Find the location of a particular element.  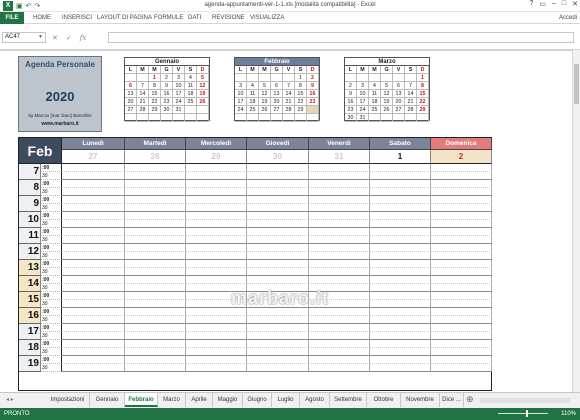

ribbon-display-icon: ▭ is located at coordinates (542, 4).